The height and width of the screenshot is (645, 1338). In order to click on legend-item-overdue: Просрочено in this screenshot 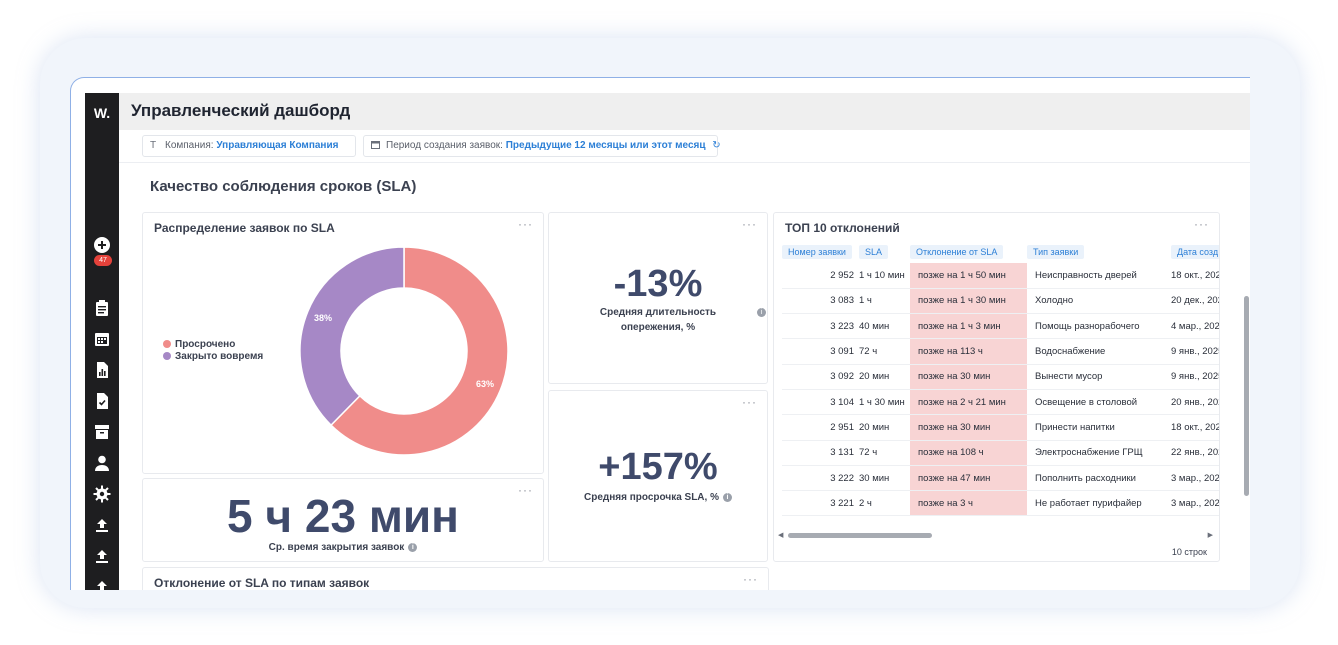, I will do `click(199, 344)`.